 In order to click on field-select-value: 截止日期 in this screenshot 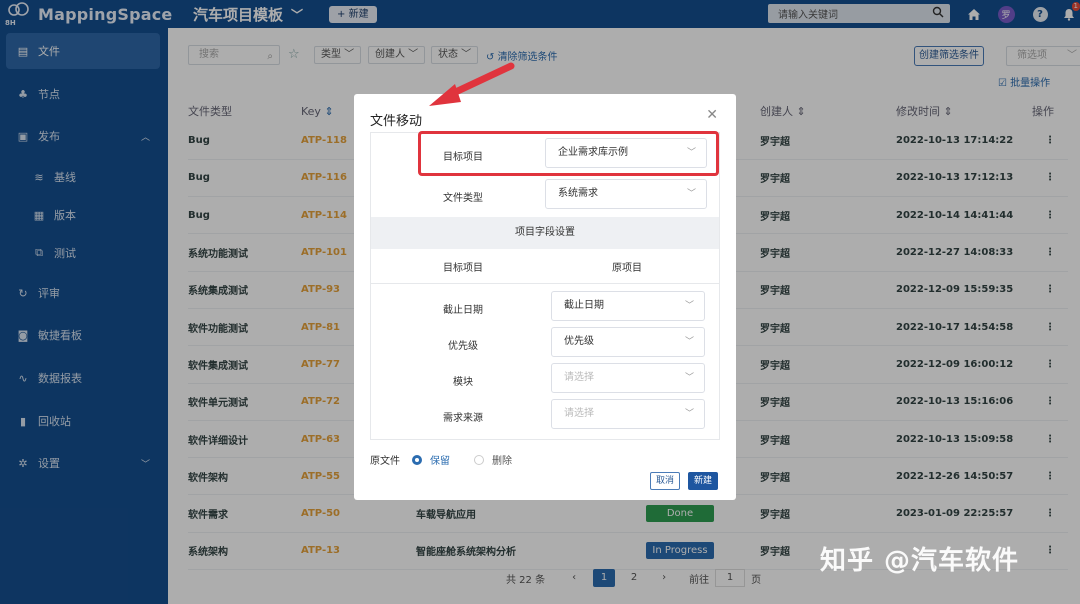, I will do `click(584, 305)`.